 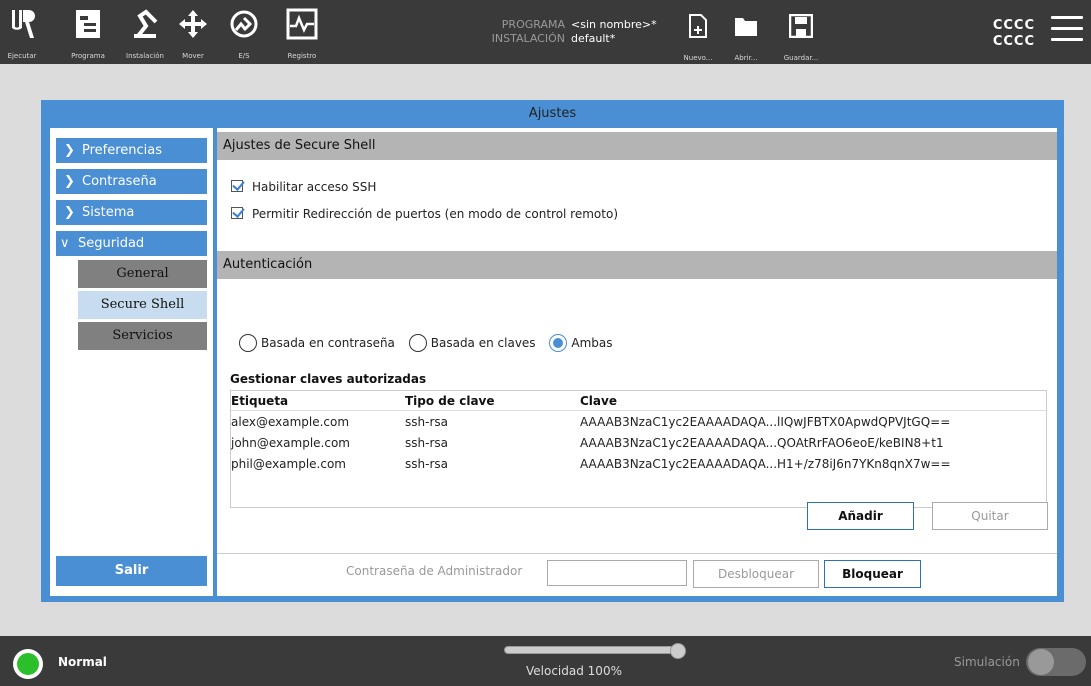 I want to click on nav-registro-button: Registro, so click(x=302, y=32).